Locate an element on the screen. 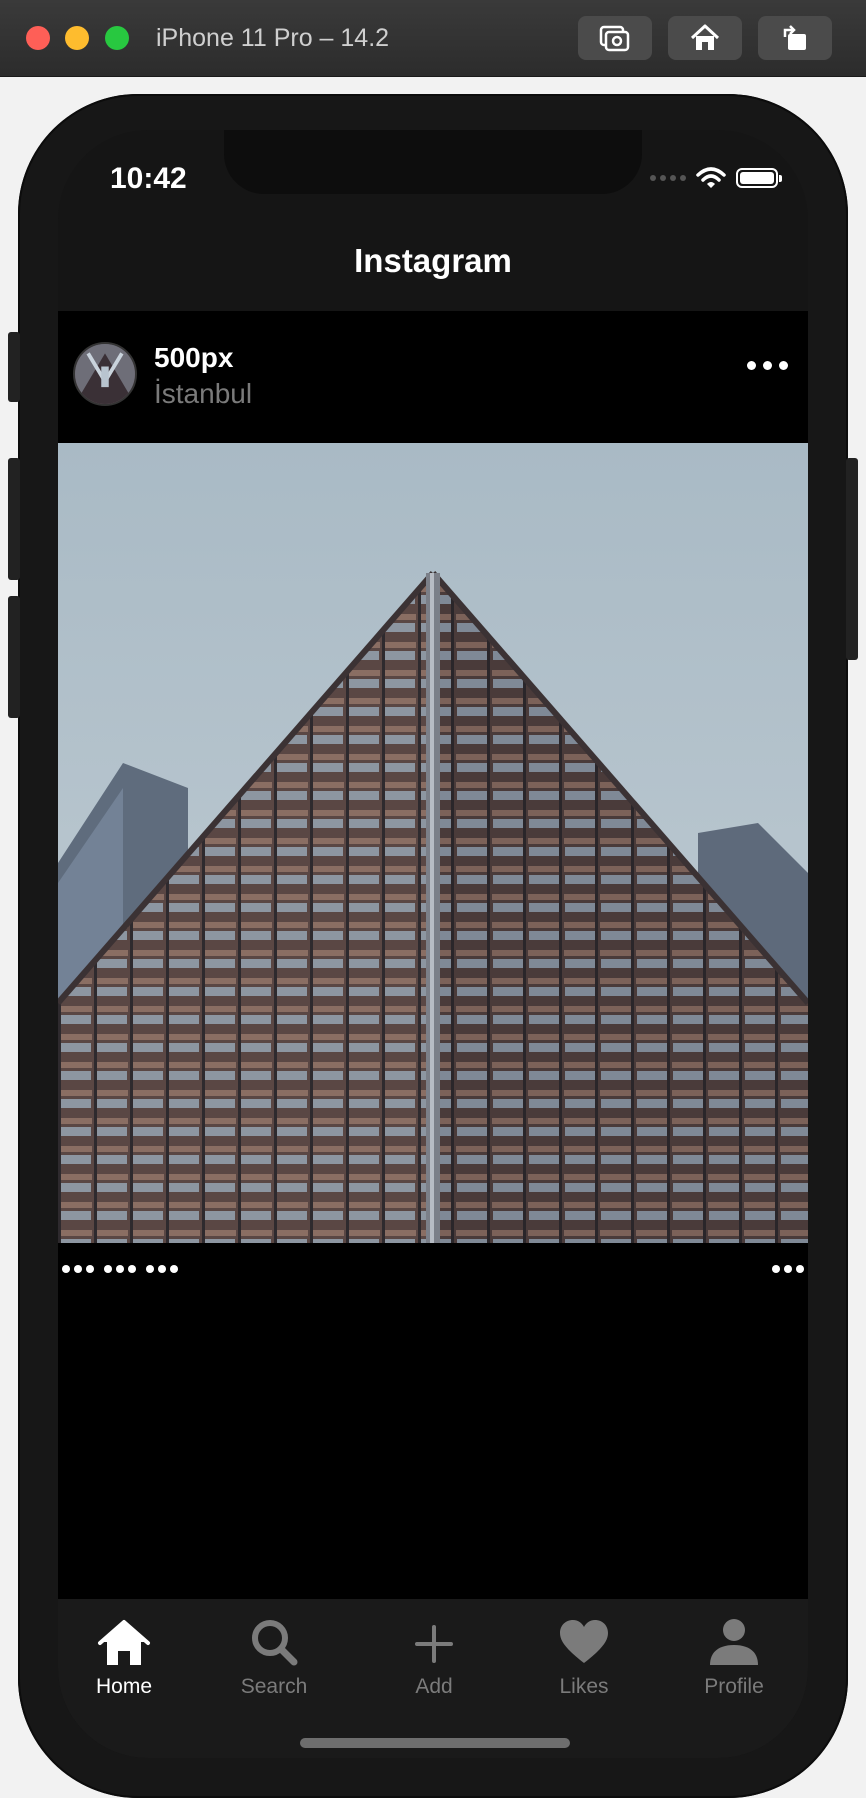  mute-switch is located at coordinates (14, 367).